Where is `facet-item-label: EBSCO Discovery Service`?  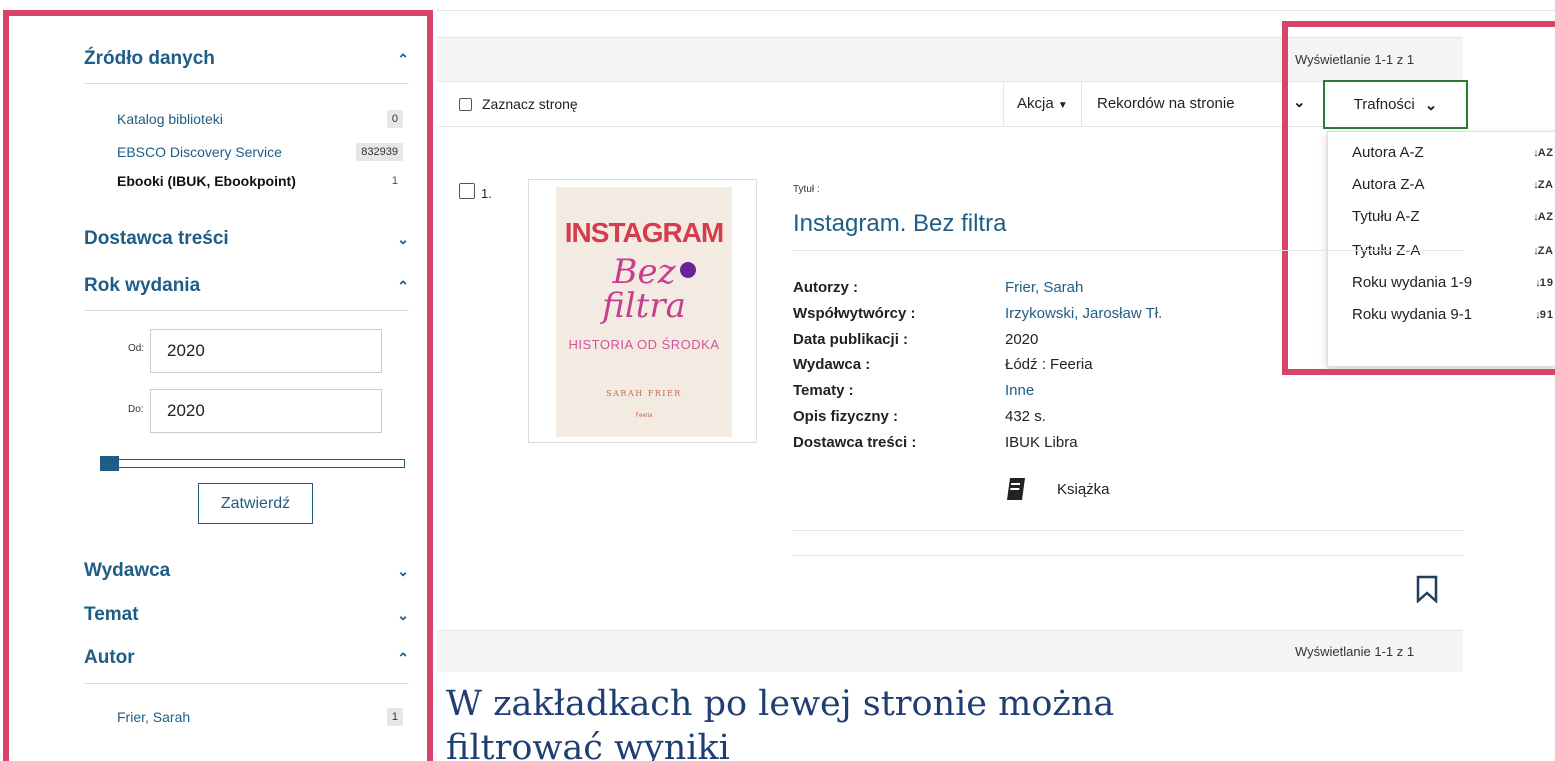
facet-item-label: EBSCO Discovery Service is located at coordinates (199, 152).